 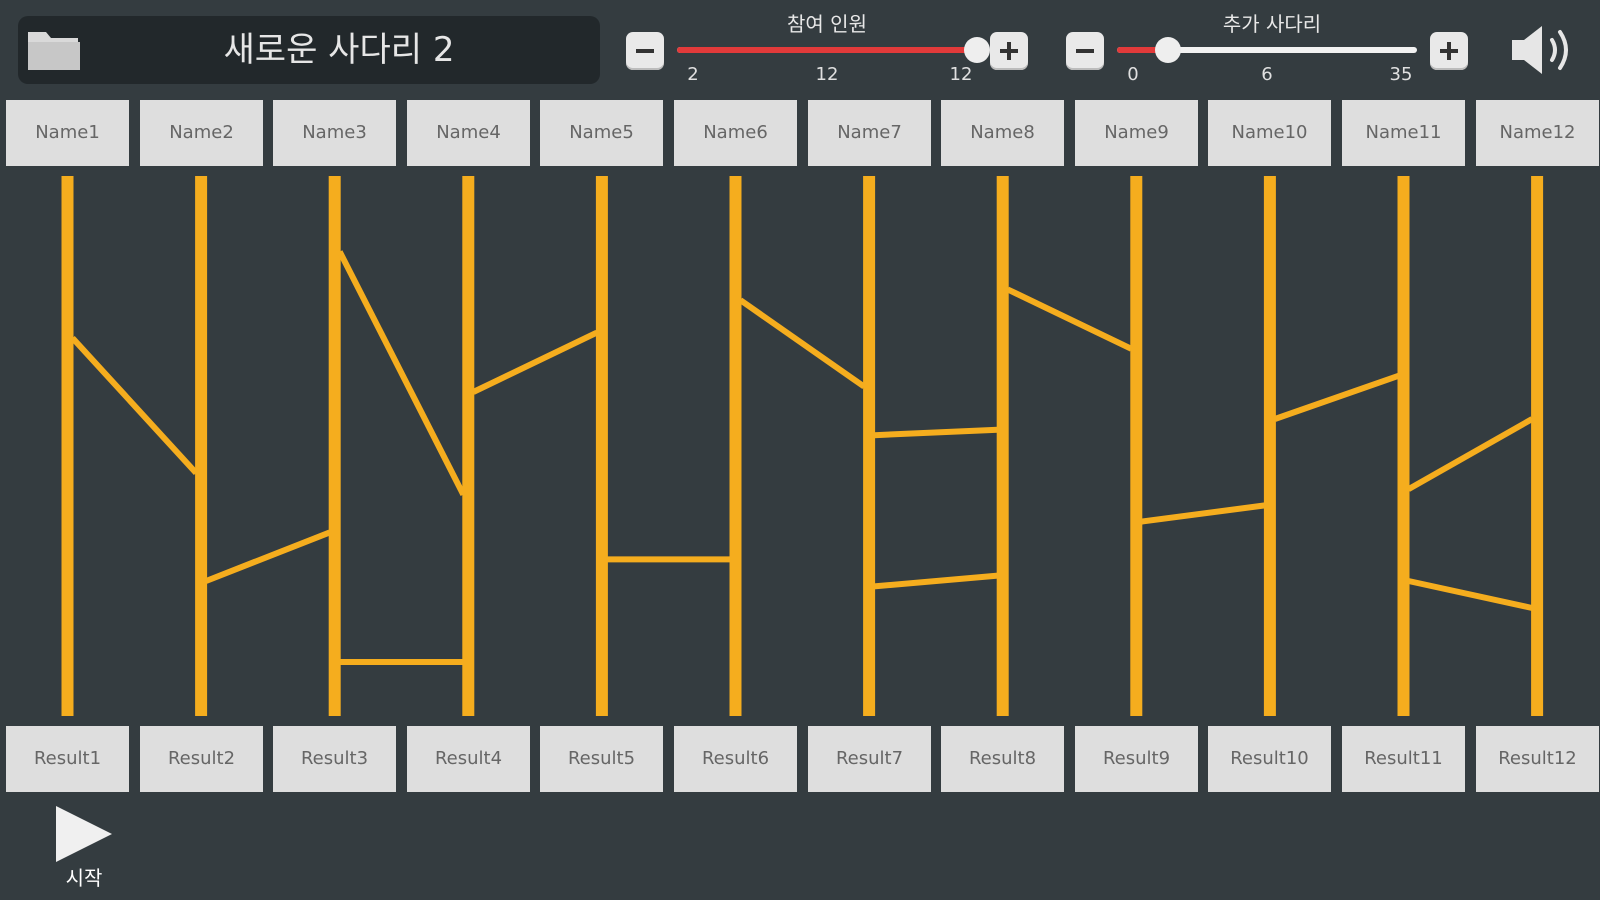 I want to click on result-cell-4: Result4, so click(x=468, y=759).